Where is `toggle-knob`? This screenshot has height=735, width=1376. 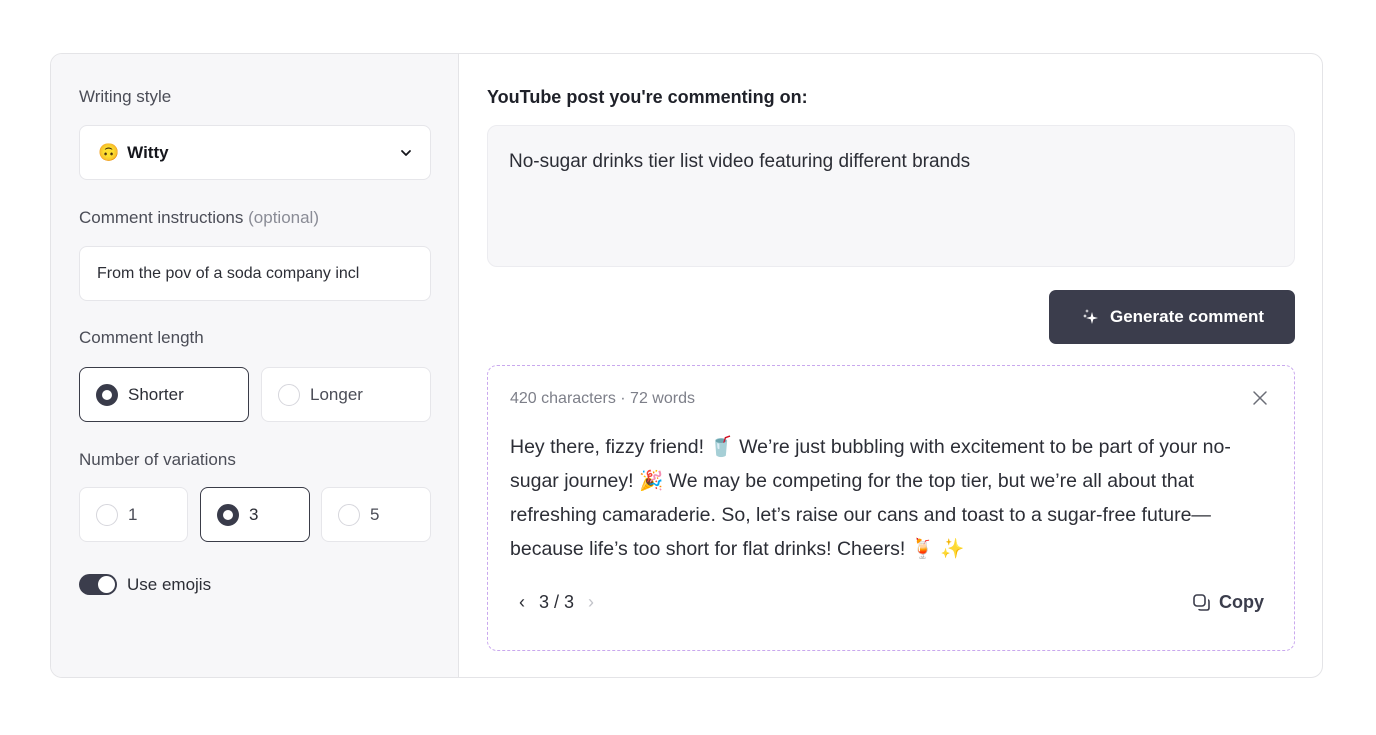
toggle-knob is located at coordinates (106, 584).